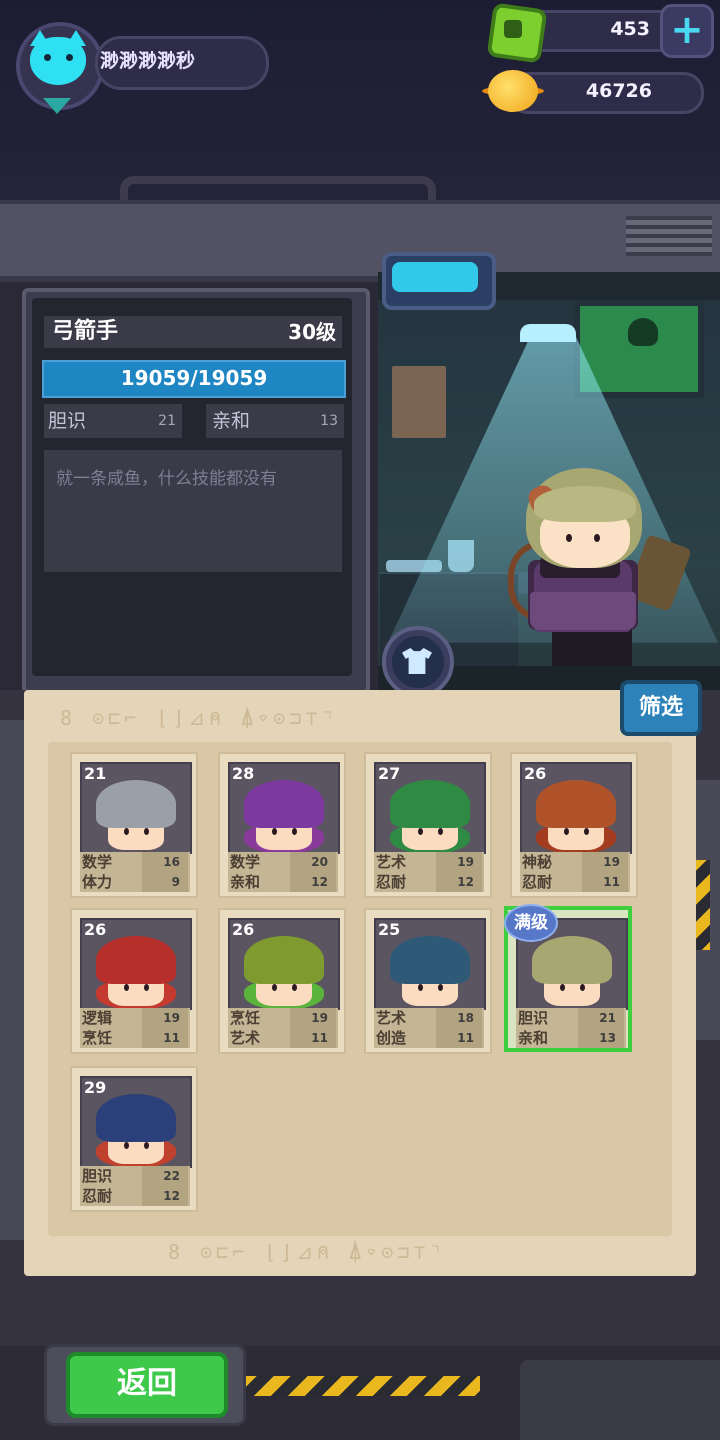 The height and width of the screenshot is (1440, 720). Describe the element at coordinates (59, 59) in the screenshot. I see `cat-eyes` at that location.